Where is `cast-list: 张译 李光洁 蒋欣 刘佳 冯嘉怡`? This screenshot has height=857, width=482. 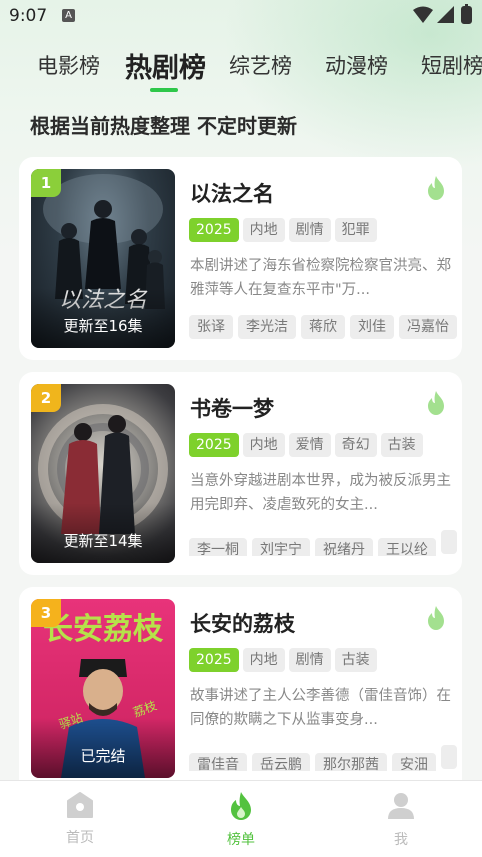 cast-list: 张译 李光洁 蒋欣 刘佳 冯嘉怡 is located at coordinates (324, 328).